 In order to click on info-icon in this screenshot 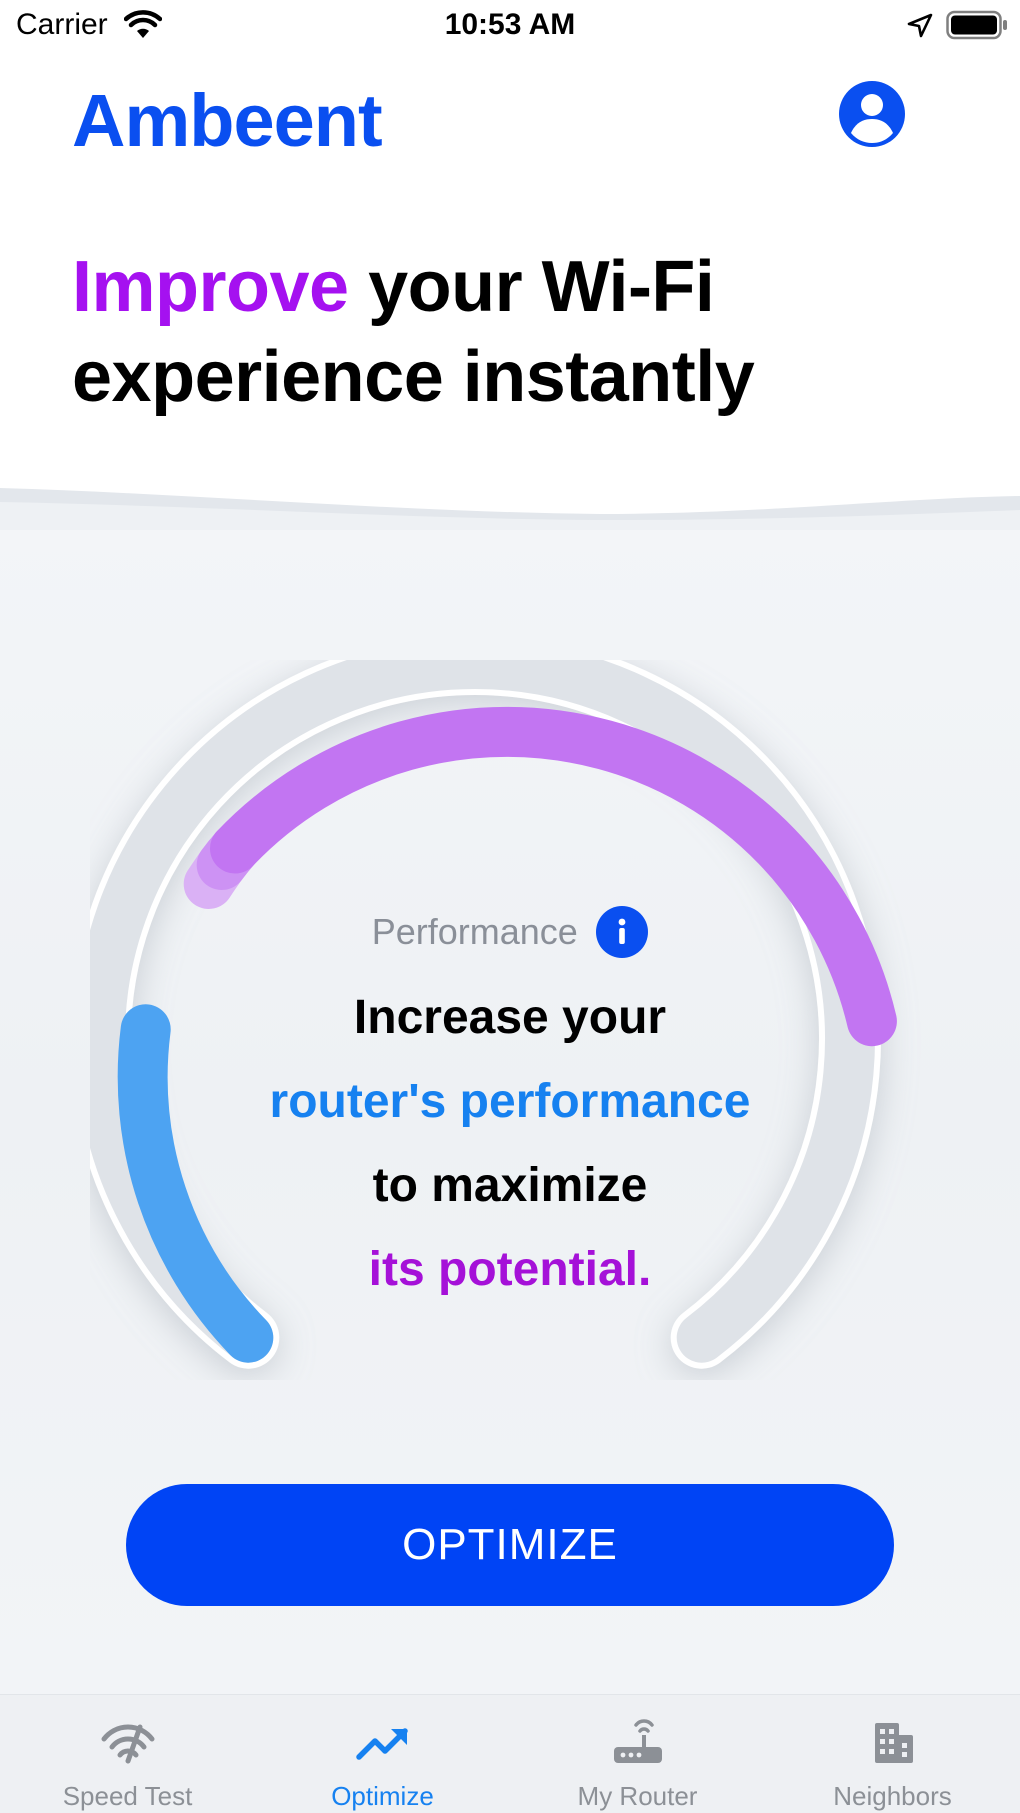, I will do `click(622, 932)`.